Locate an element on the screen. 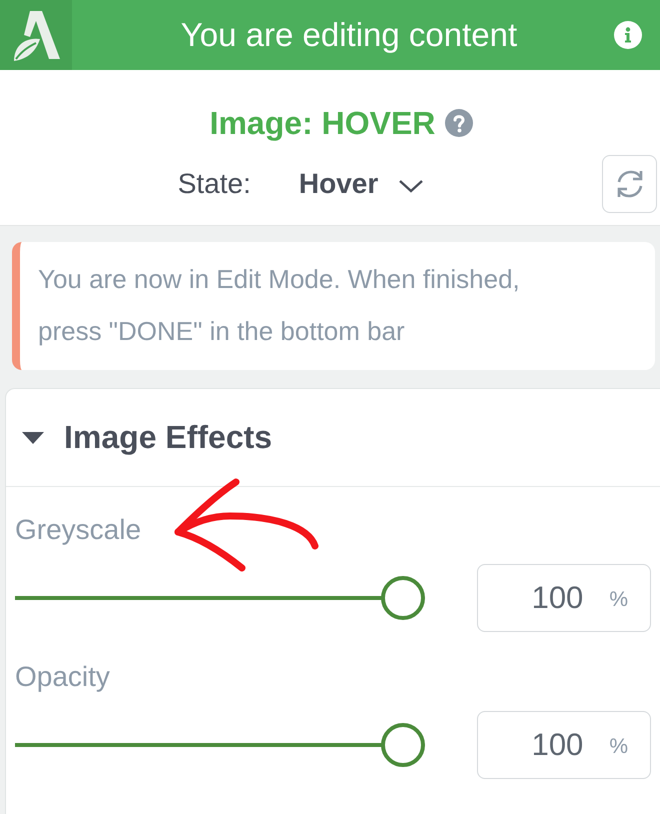  state-dropdown: Hover is located at coordinates (361, 184).